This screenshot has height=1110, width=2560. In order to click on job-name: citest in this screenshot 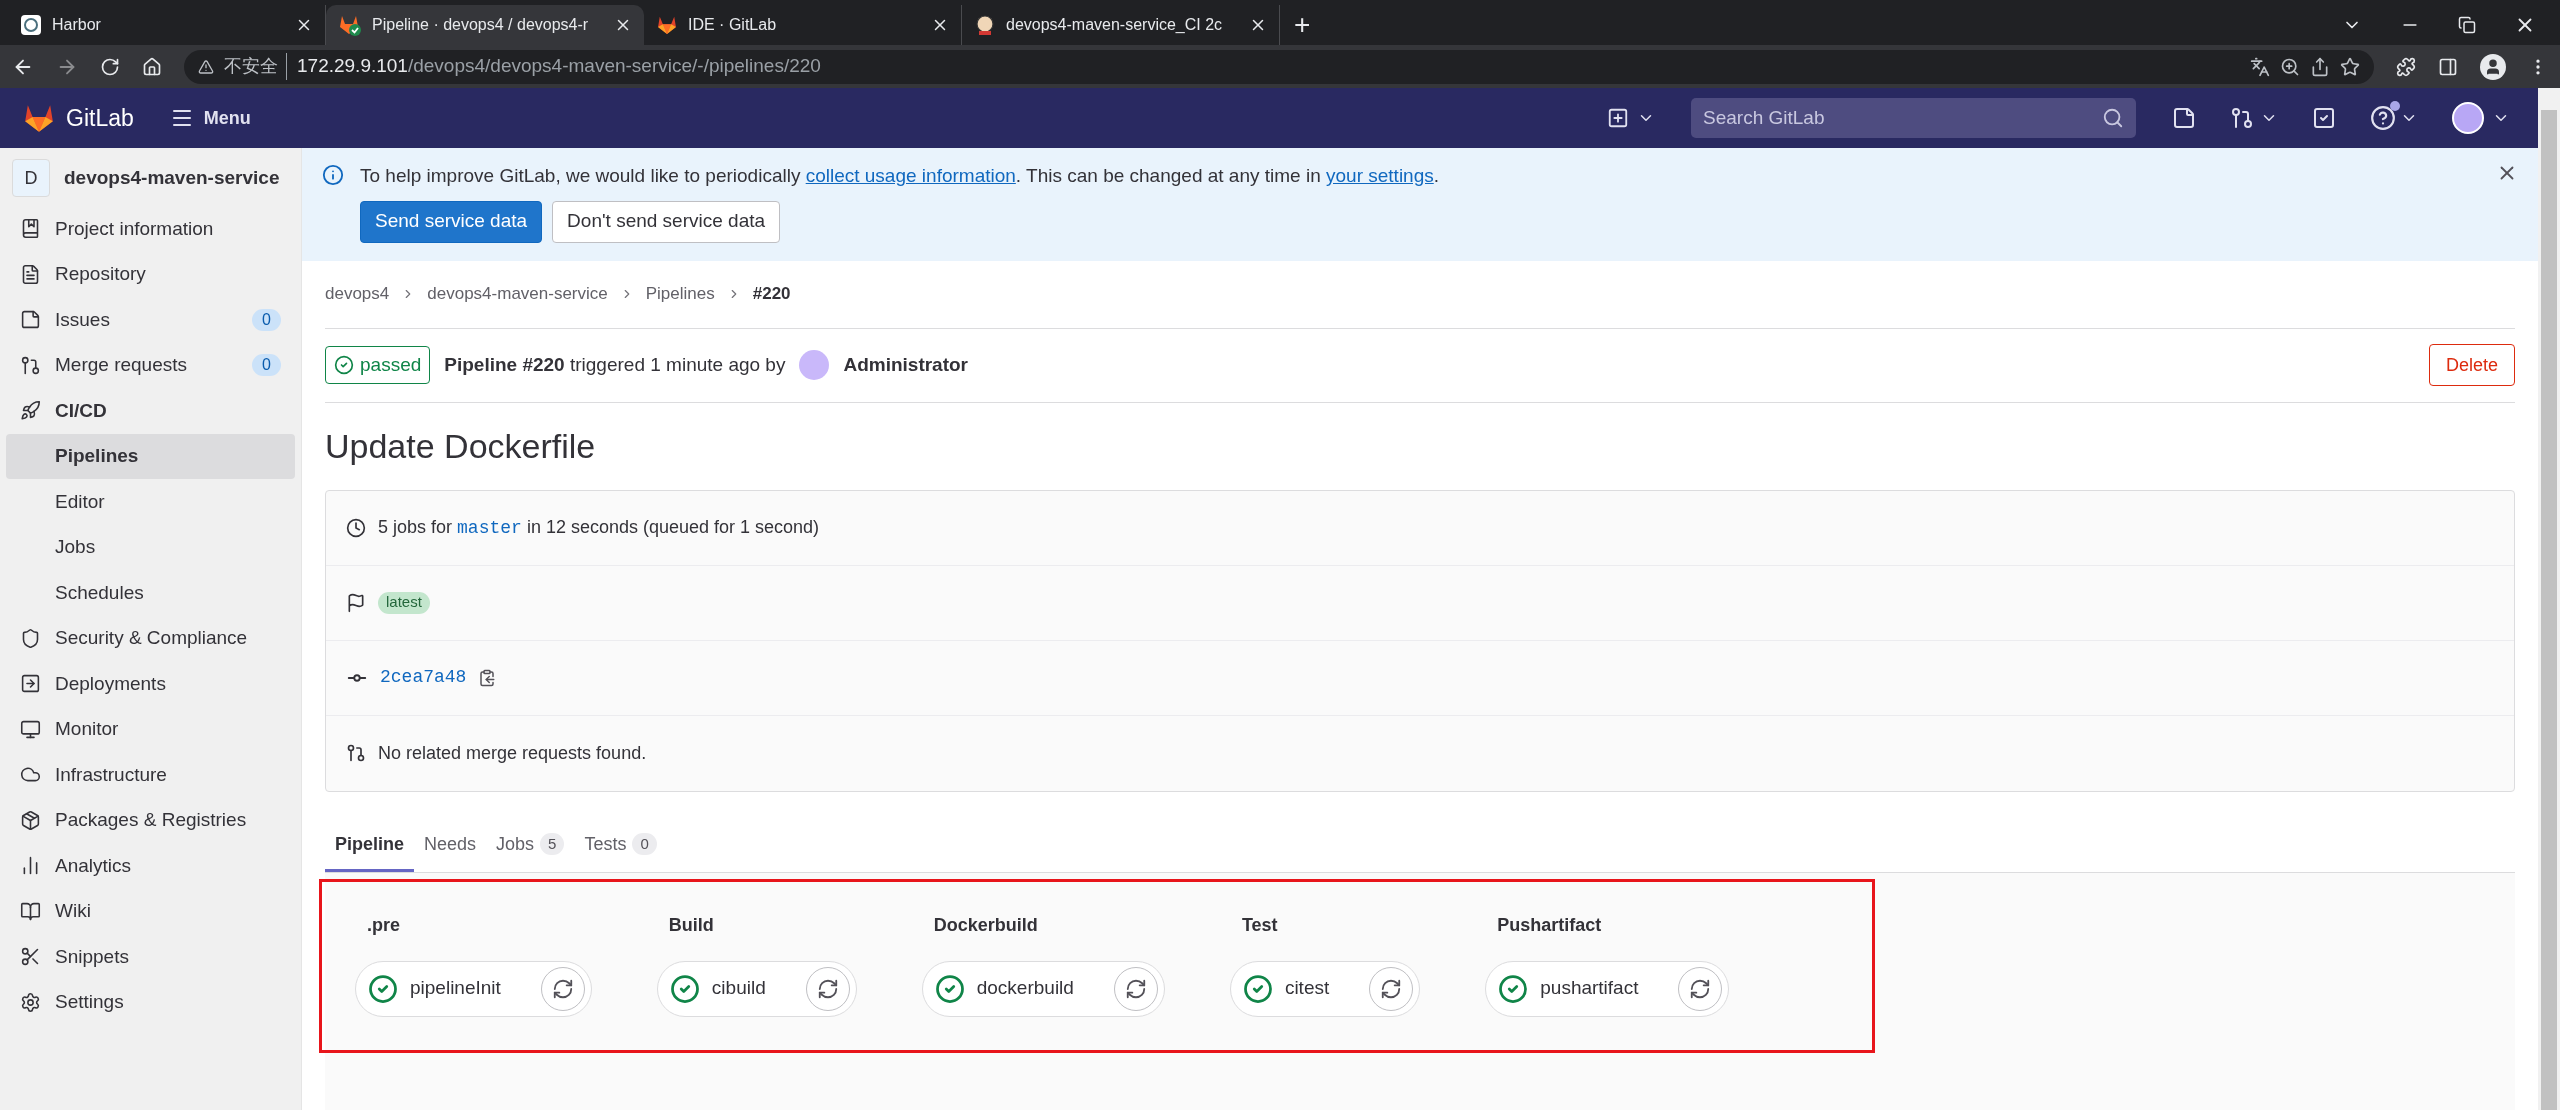, I will do `click(1307, 988)`.